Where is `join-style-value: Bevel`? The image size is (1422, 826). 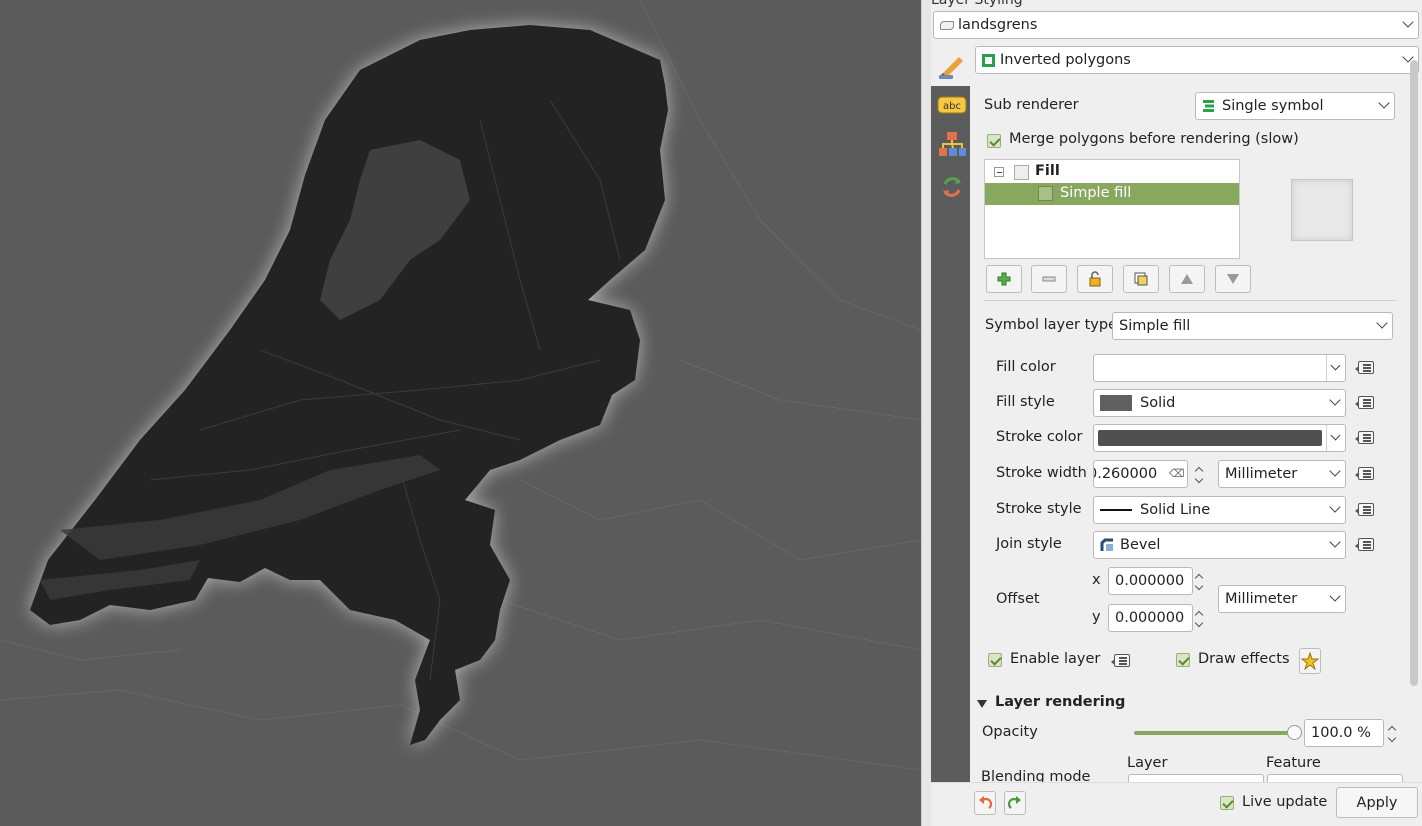
join-style-value: Bevel is located at coordinates (1140, 545).